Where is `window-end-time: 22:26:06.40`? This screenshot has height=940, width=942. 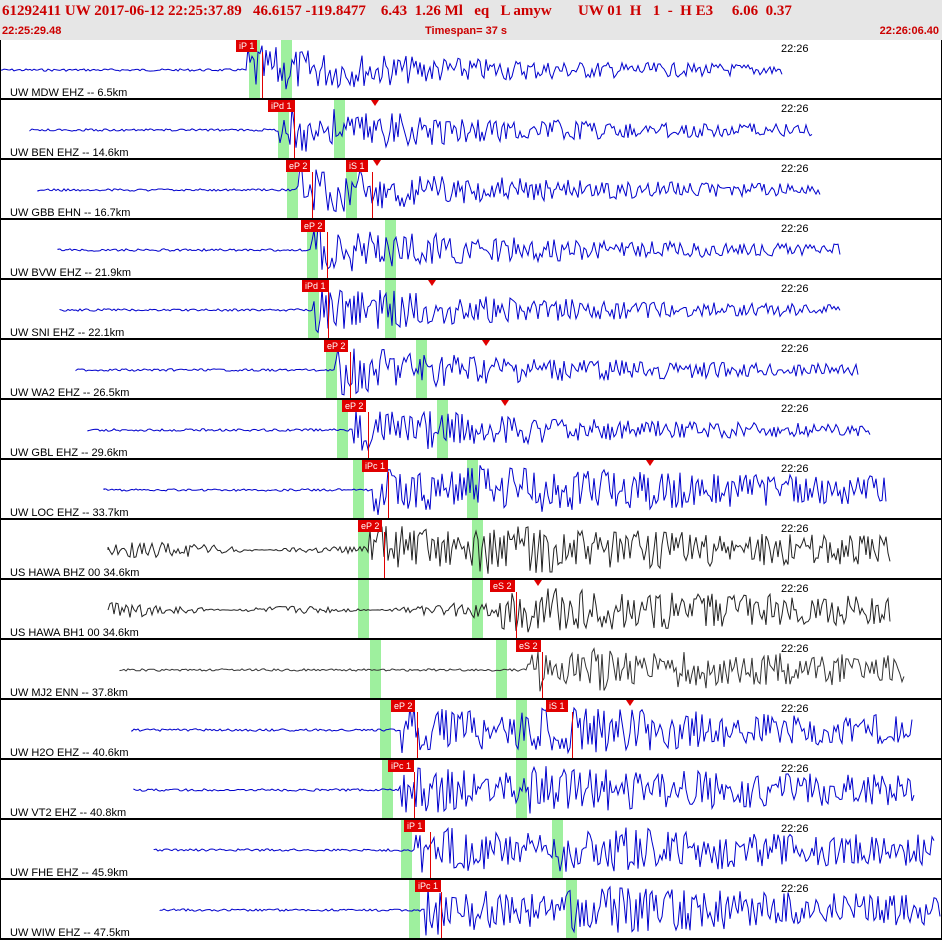 window-end-time: 22:26:06.40 is located at coordinates (909, 31).